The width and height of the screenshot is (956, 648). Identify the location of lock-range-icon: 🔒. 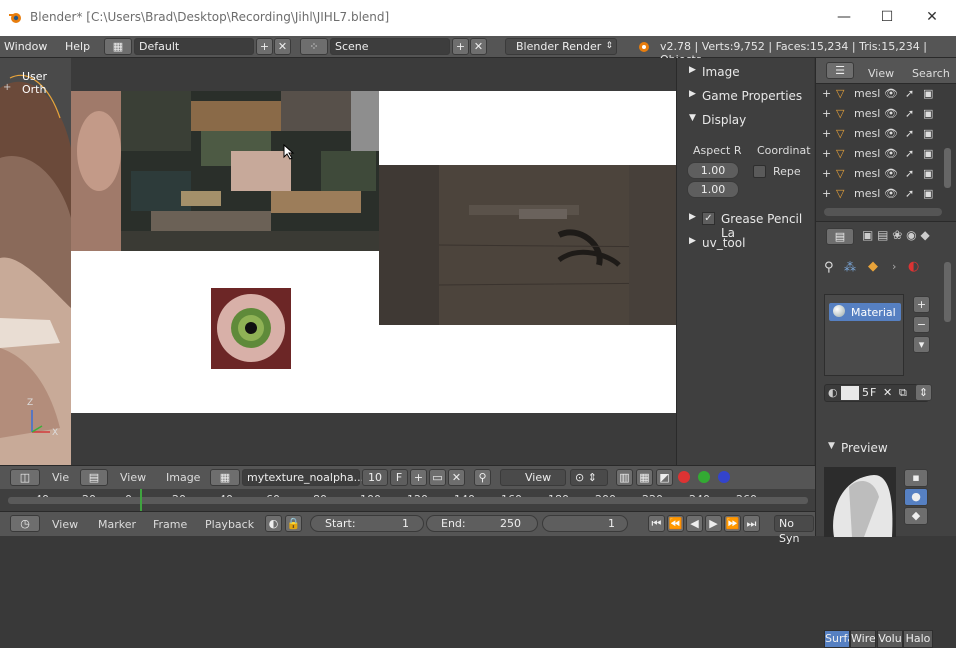
(293, 523).